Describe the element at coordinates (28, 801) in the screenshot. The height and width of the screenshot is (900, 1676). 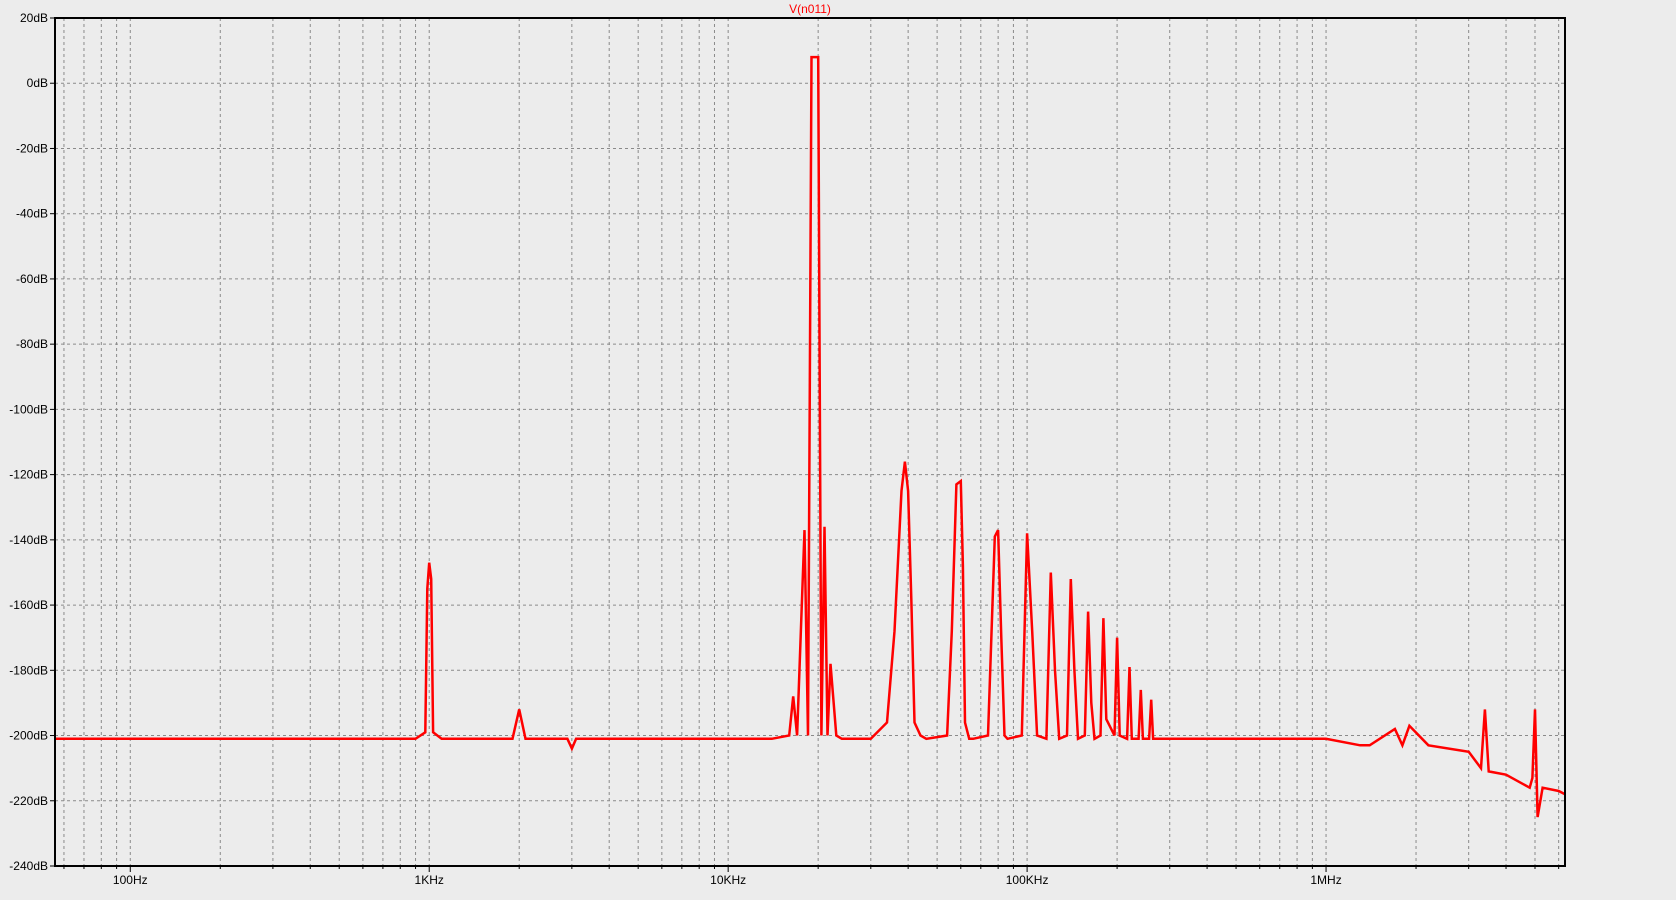
I see `y-tick-label: -220dB` at that location.